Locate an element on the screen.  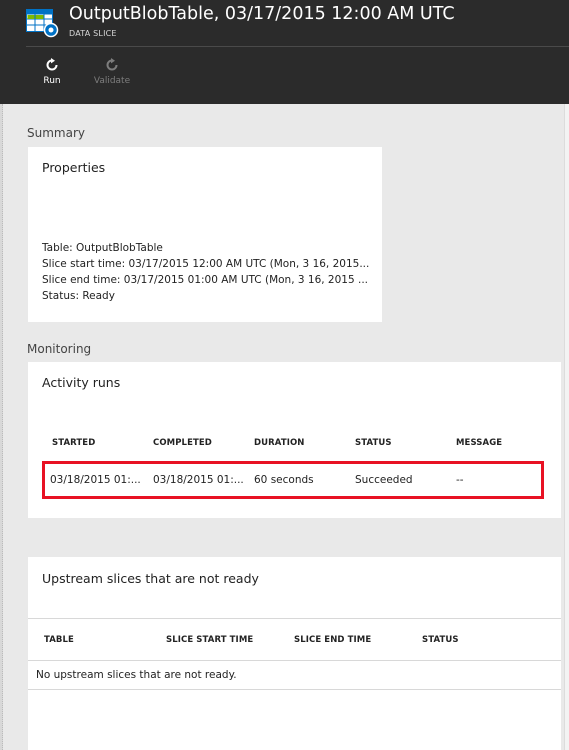
validate-button: Validate is located at coordinates (112, 72).